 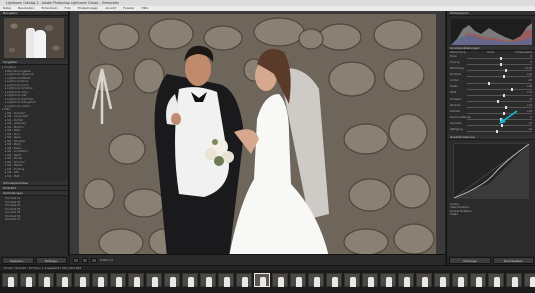 What do you see at coordinates (68, 8) in the screenshot?
I see `menu-item: Foto` at bounding box center [68, 8].